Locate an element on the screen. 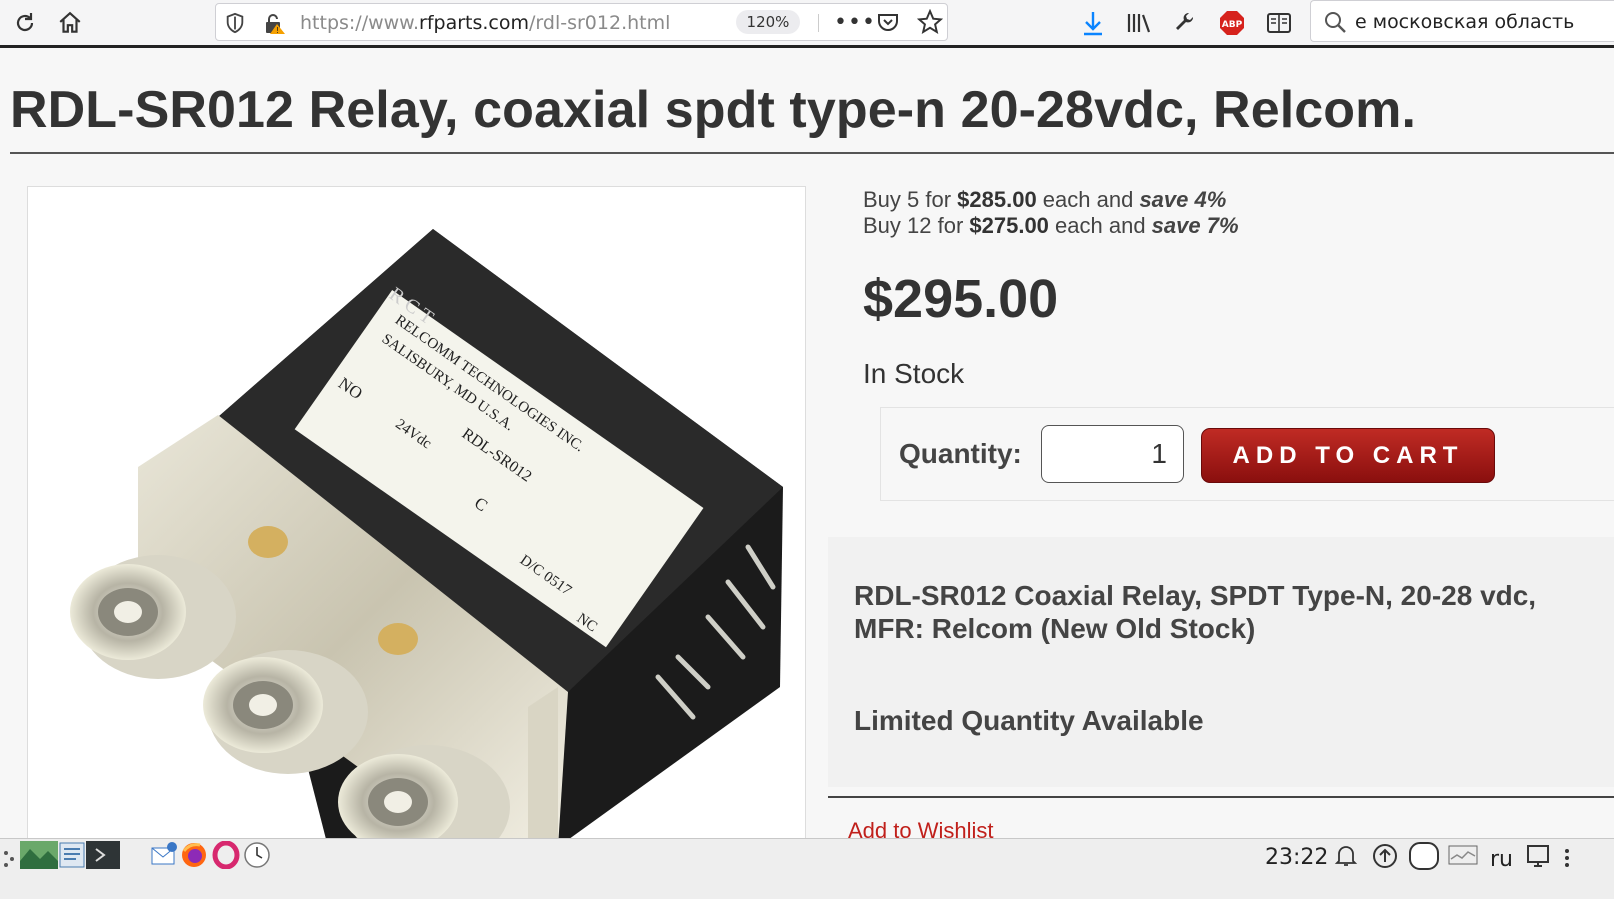 This screenshot has width=1614, height=899. adblock-label: ABP is located at coordinates (1232, 25).